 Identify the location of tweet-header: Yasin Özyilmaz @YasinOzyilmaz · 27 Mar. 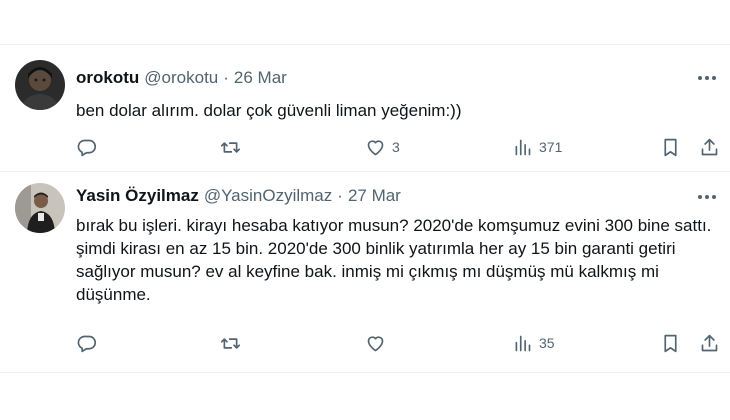
(238, 196).